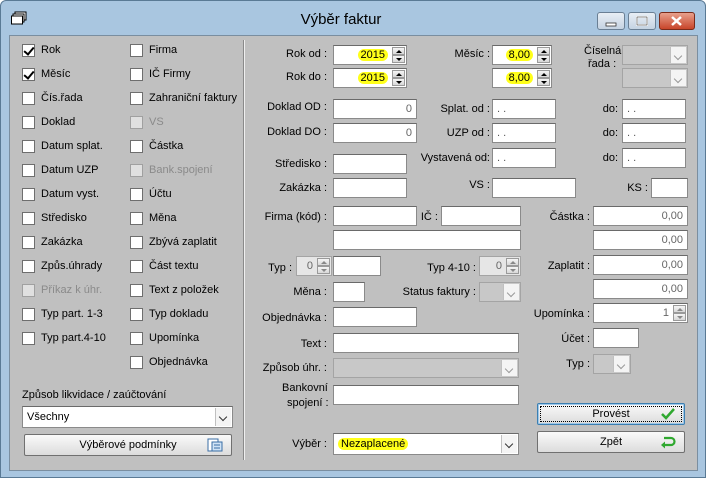  Describe the element at coordinates (543, 55) in the screenshot. I see `mesic-od-spinner` at that location.